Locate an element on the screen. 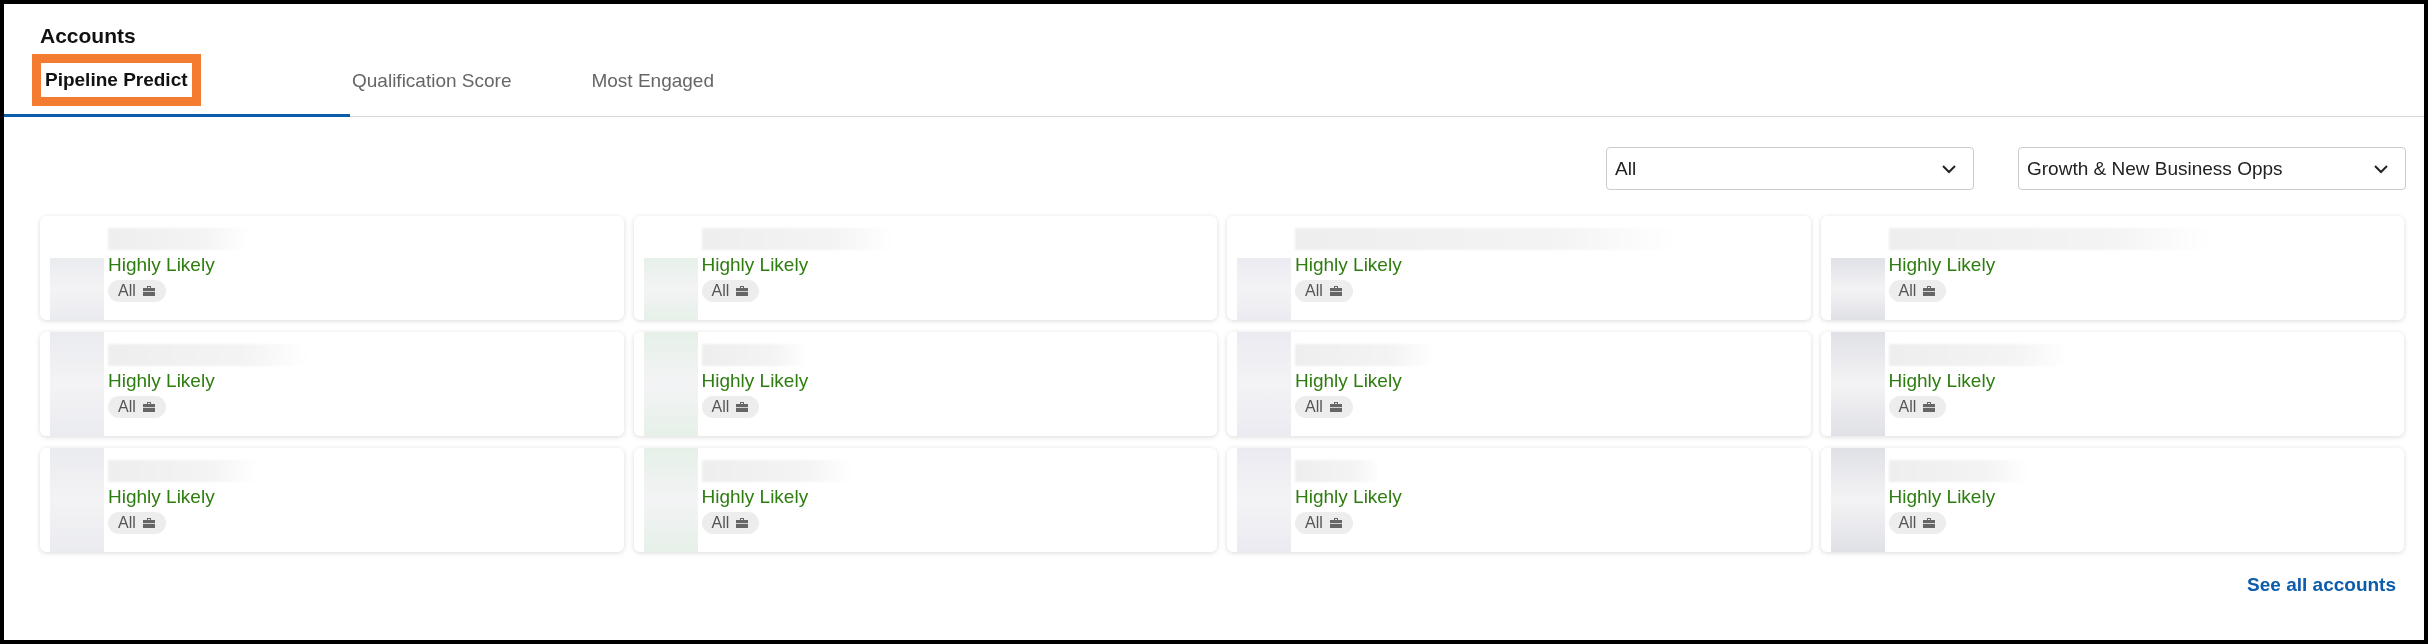  see-all-link: See all accounts is located at coordinates (2321, 585).